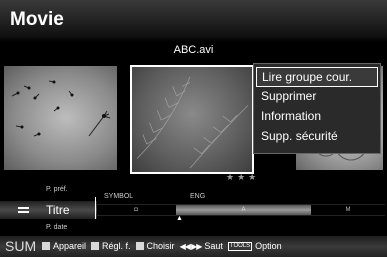 The width and height of the screenshot is (387, 257). I want to click on thumbnail-current, so click(192, 119).